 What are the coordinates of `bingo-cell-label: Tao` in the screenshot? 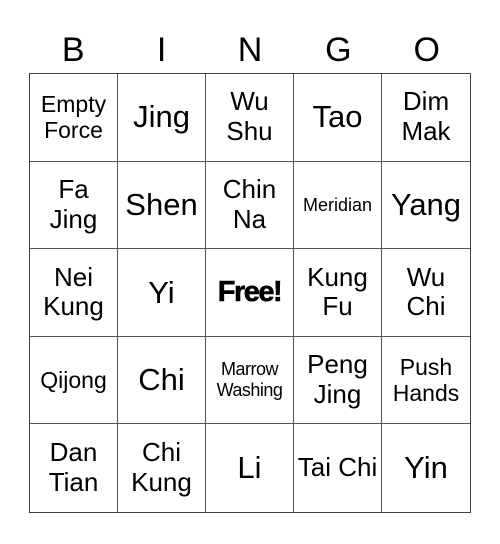 It's located at (337, 117).